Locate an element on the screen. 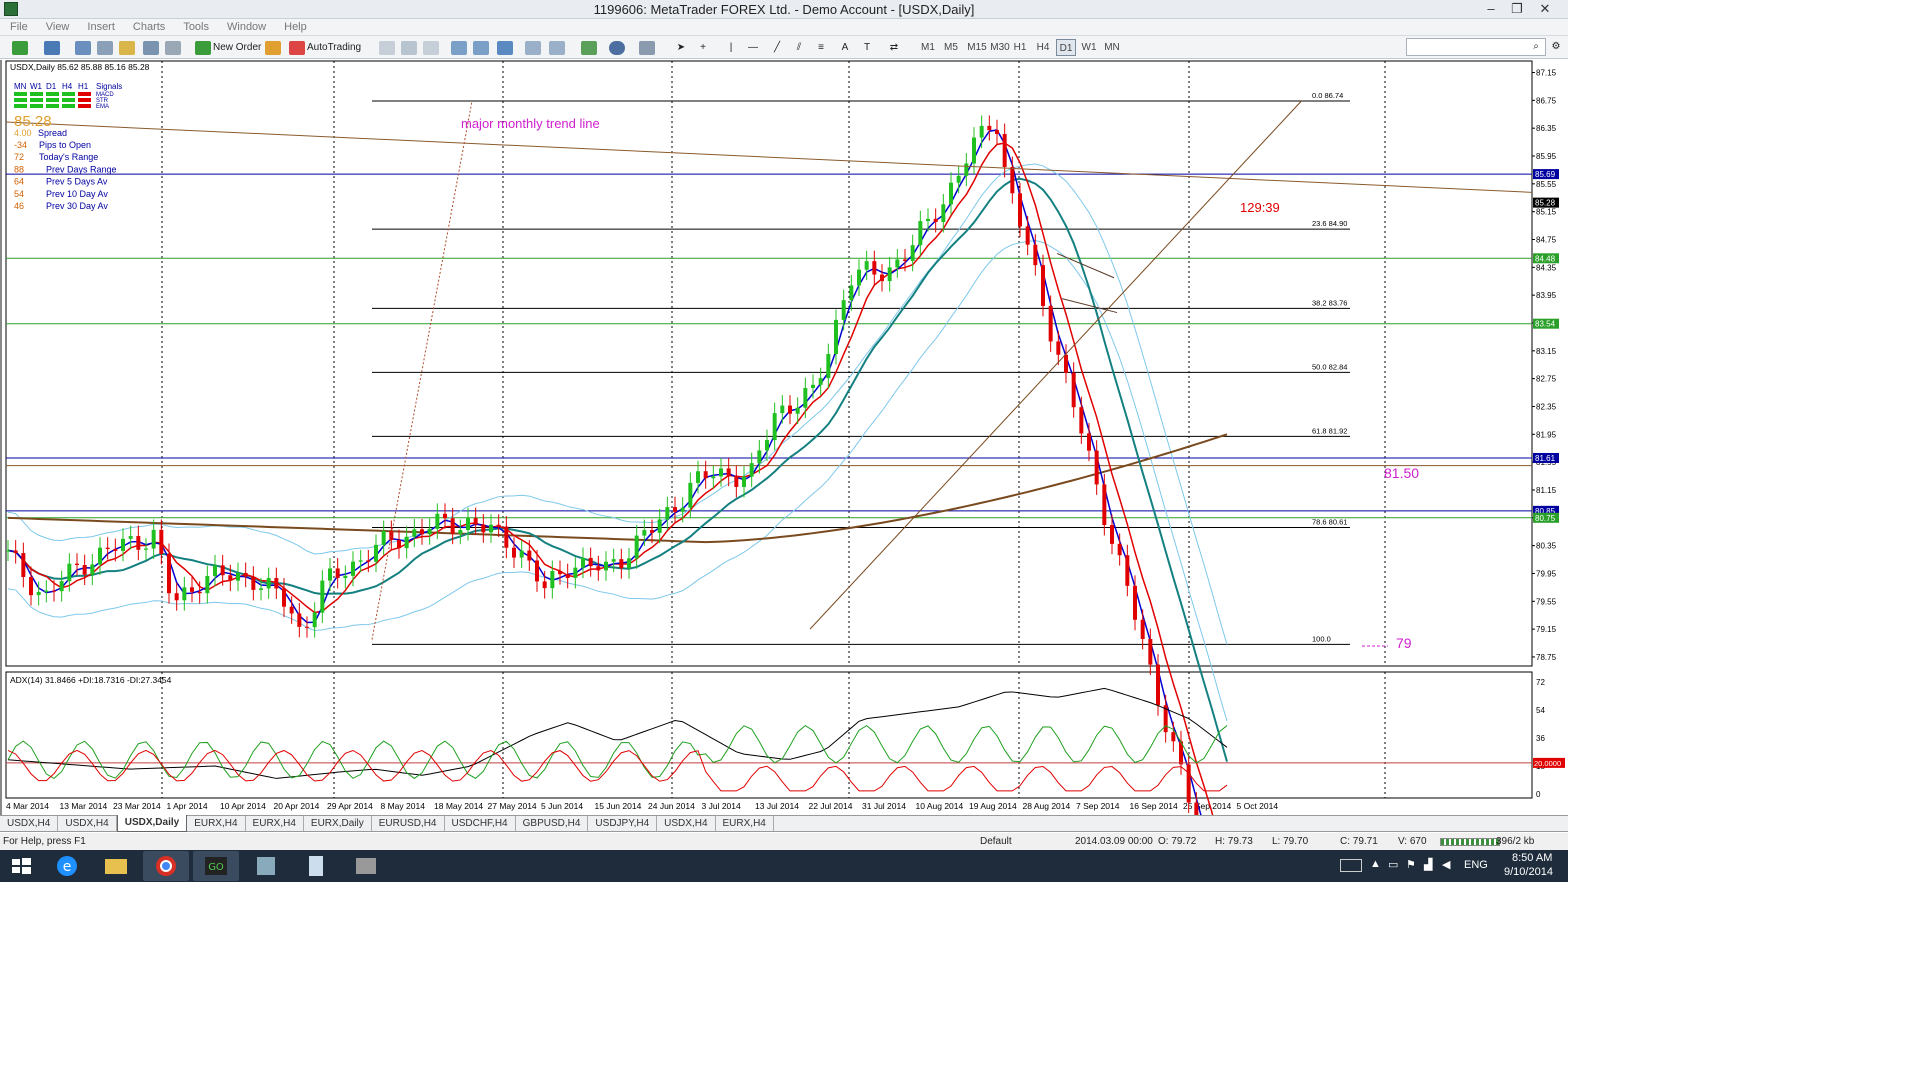  timeframe-h1: H1 is located at coordinates (1020, 47).